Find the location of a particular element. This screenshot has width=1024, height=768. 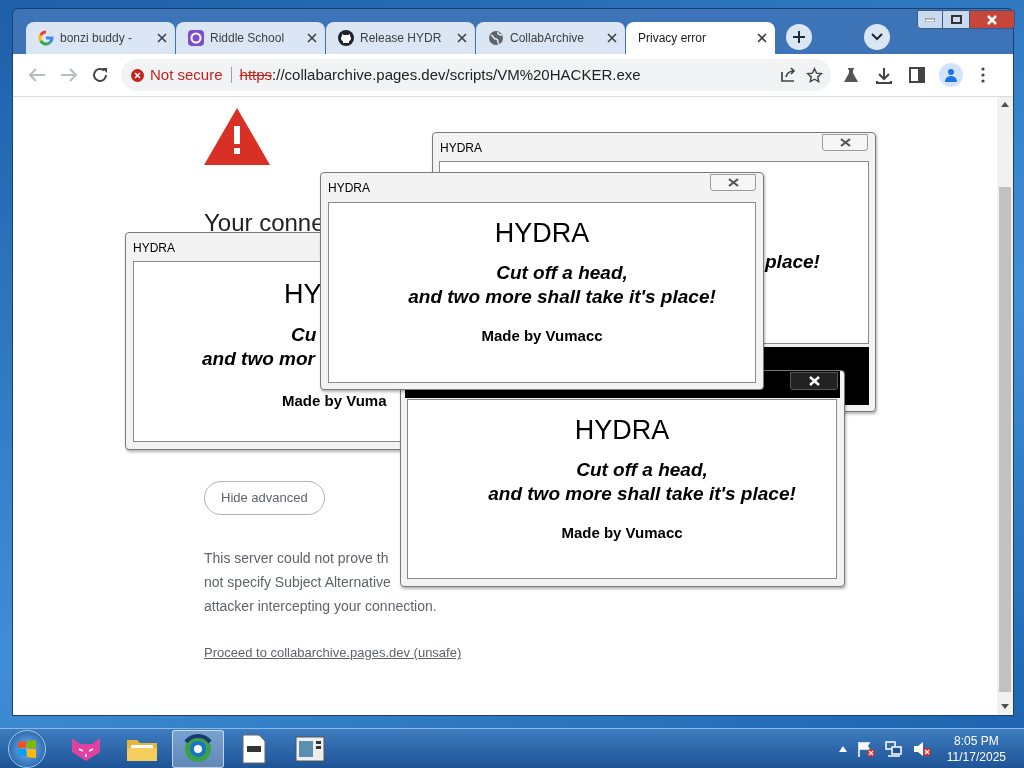

github-icon is located at coordinates (346, 38).